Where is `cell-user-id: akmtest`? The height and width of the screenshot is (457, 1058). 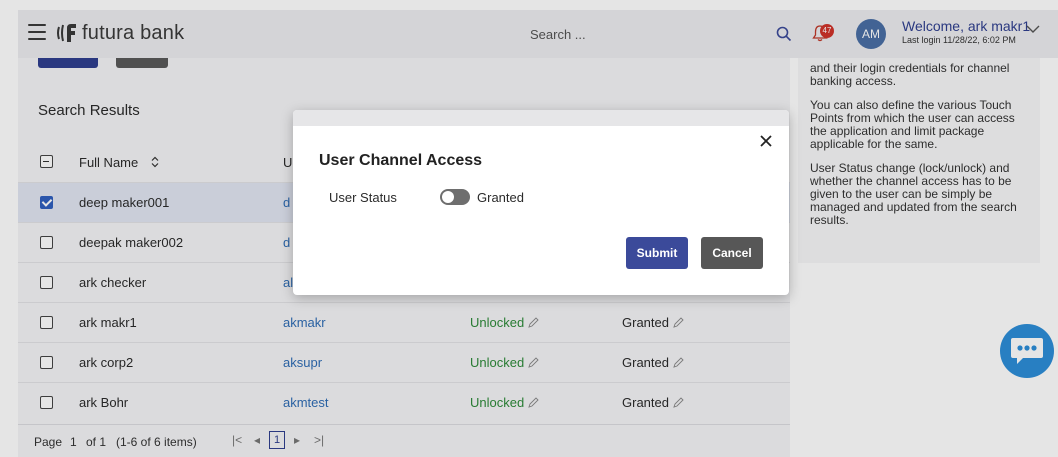
cell-user-id: akmtest is located at coordinates (306, 402).